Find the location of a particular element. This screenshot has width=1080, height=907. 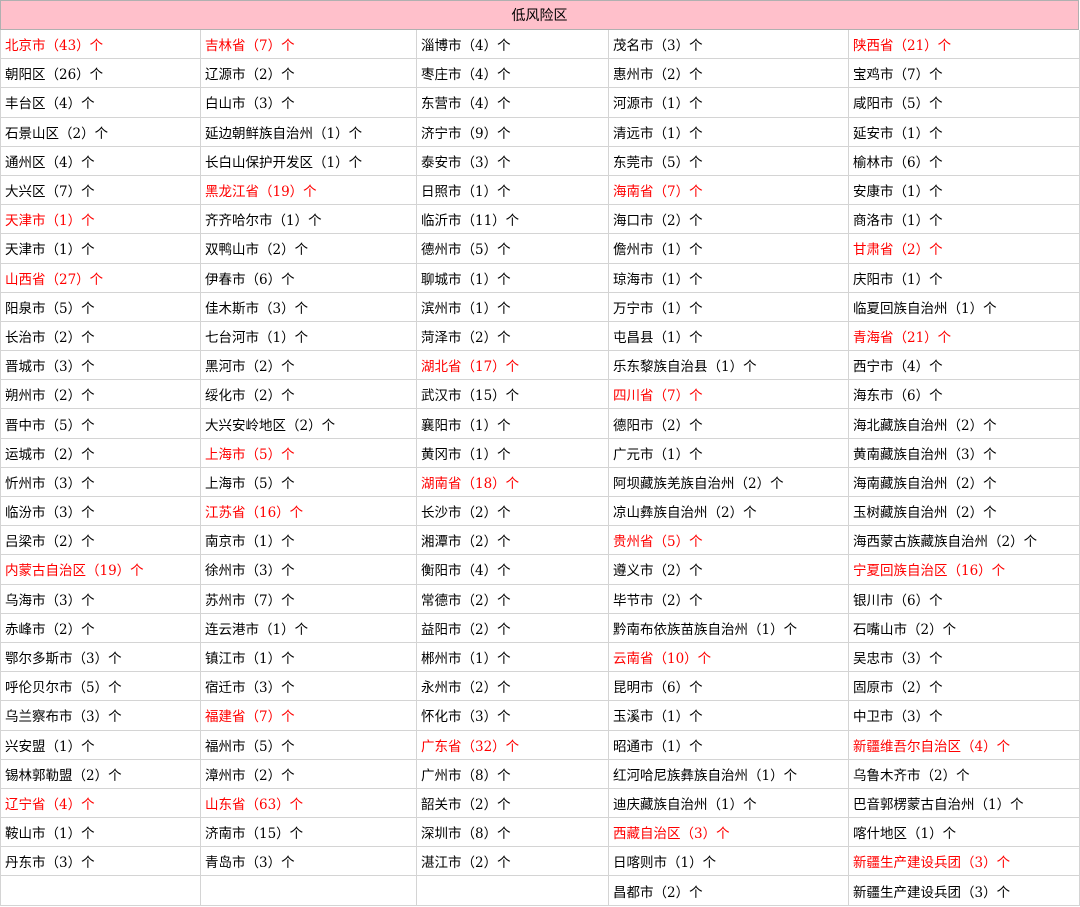

province-header-cell: 云南省（10）个 is located at coordinates (729, 657).